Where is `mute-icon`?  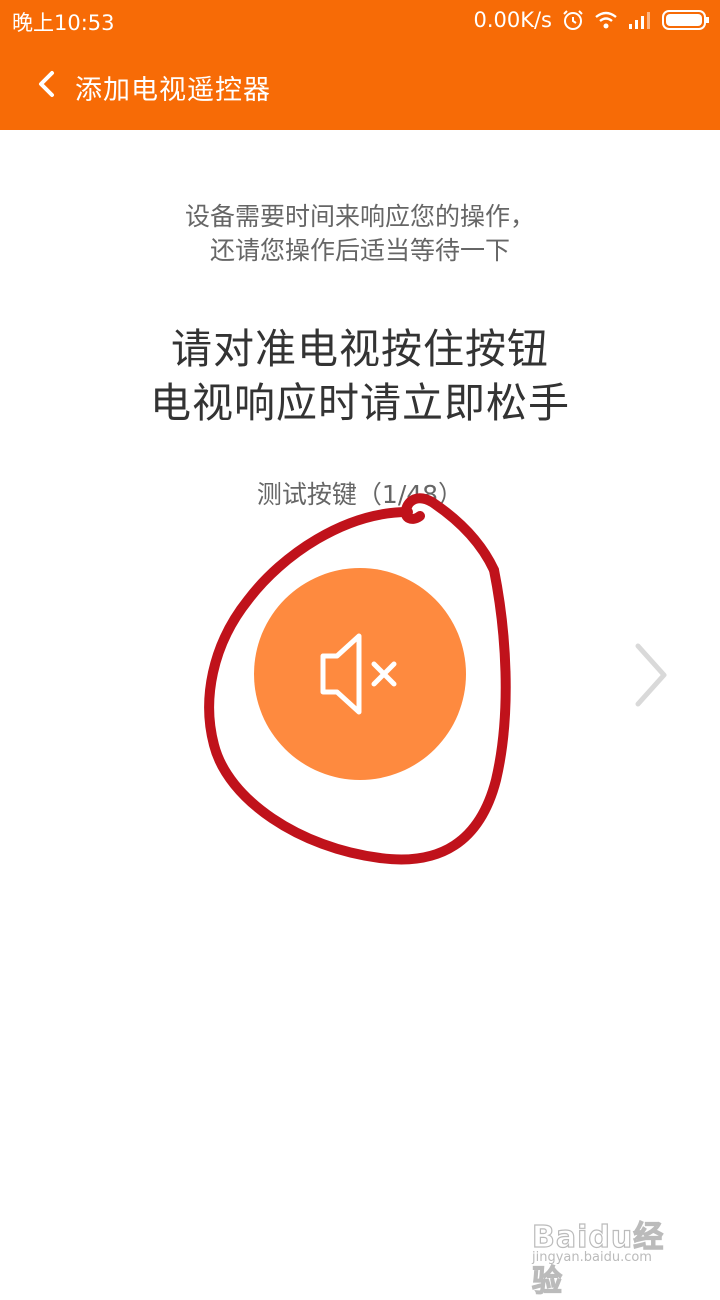 mute-icon is located at coordinates (358, 674).